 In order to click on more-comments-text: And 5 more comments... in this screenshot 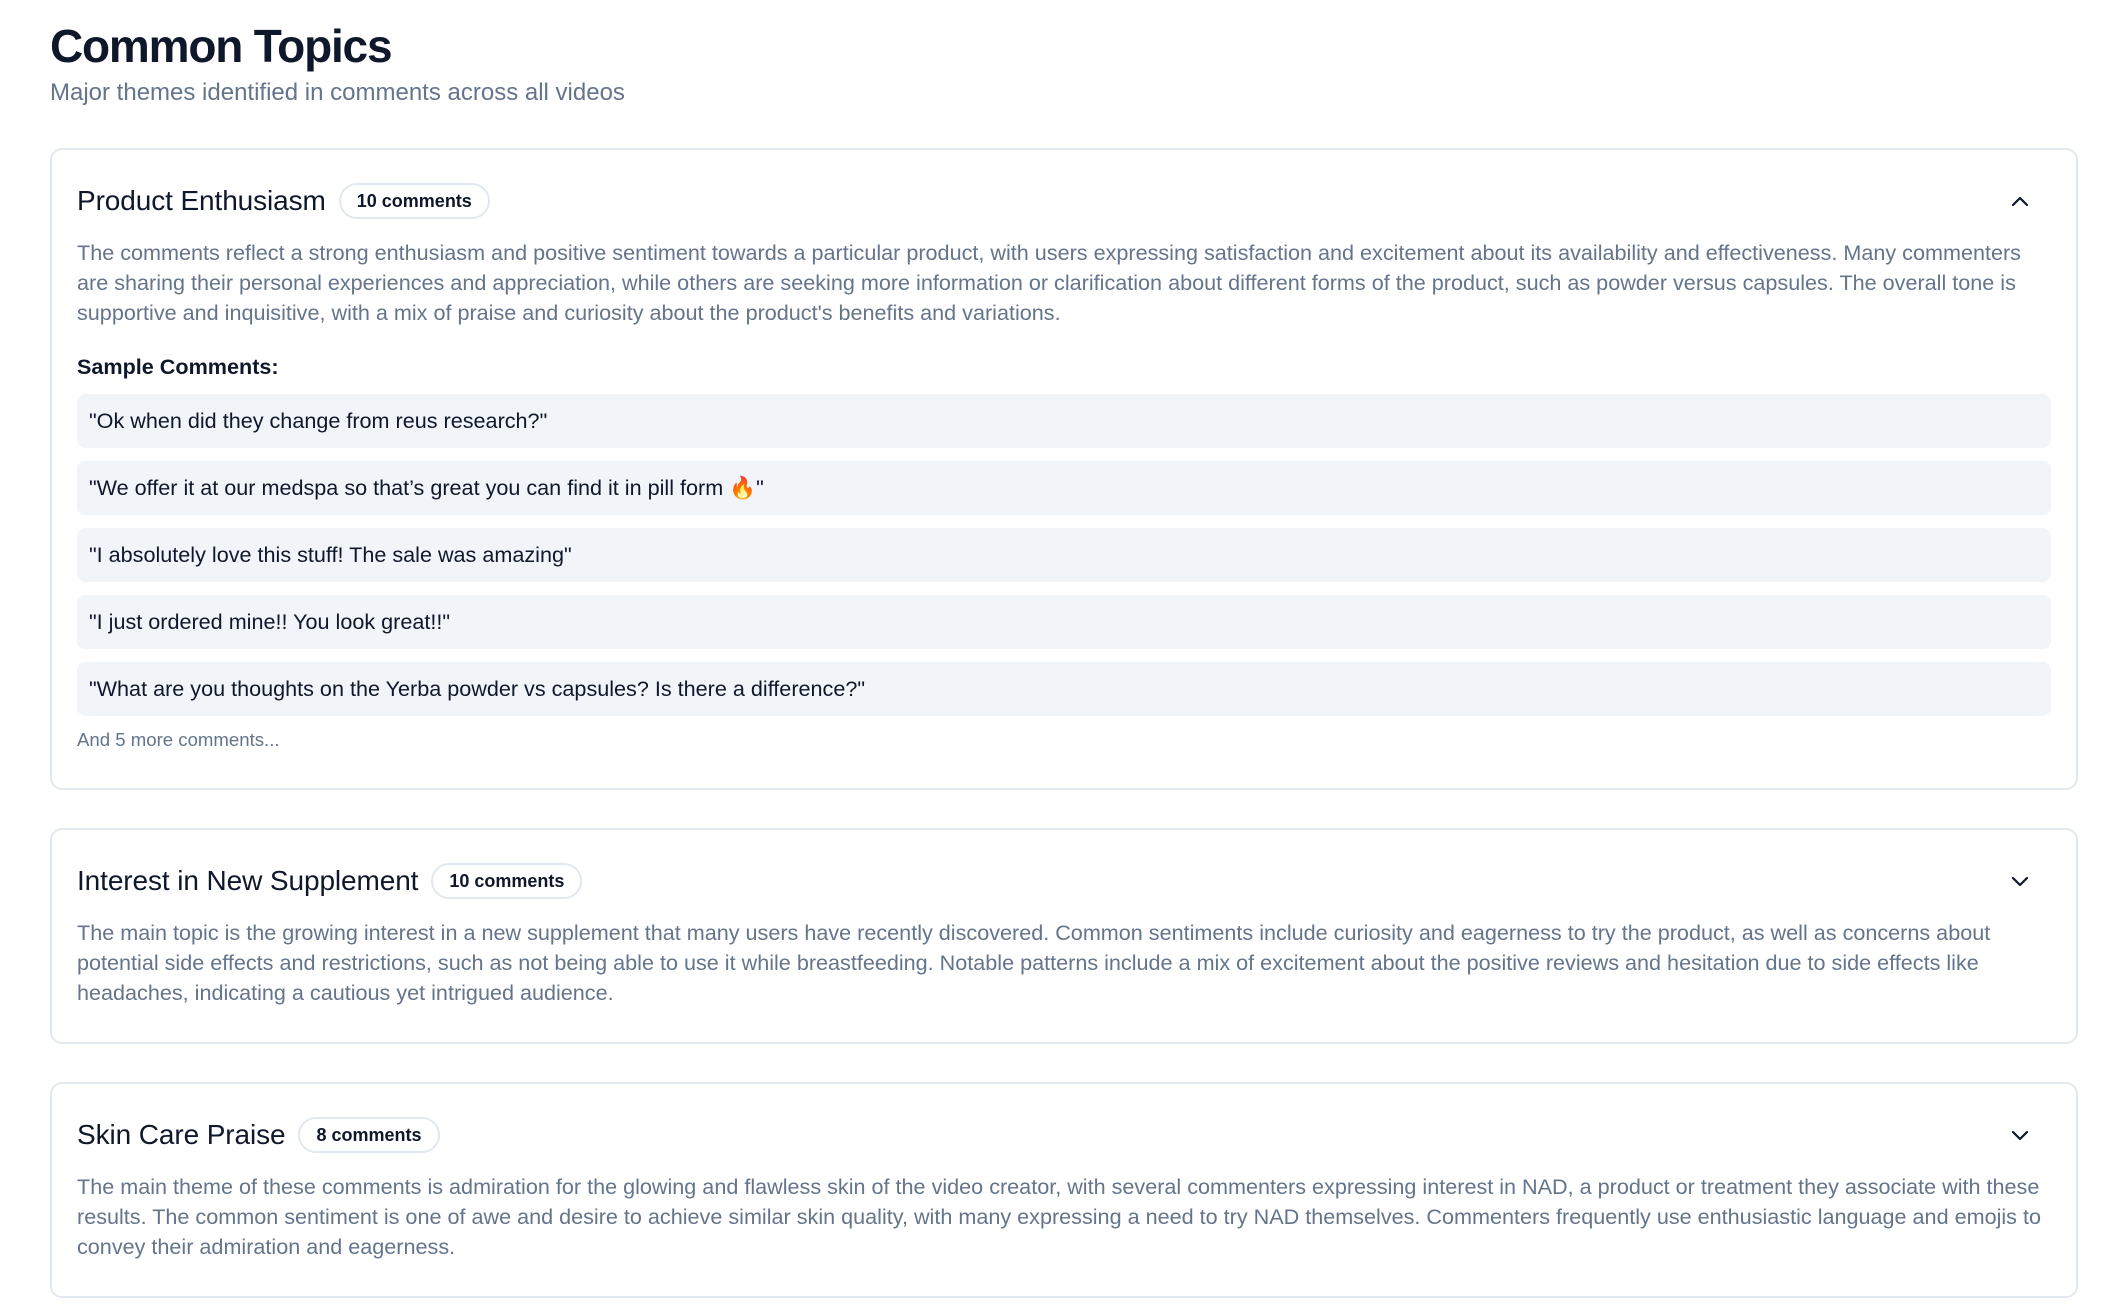, I will do `click(178, 739)`.